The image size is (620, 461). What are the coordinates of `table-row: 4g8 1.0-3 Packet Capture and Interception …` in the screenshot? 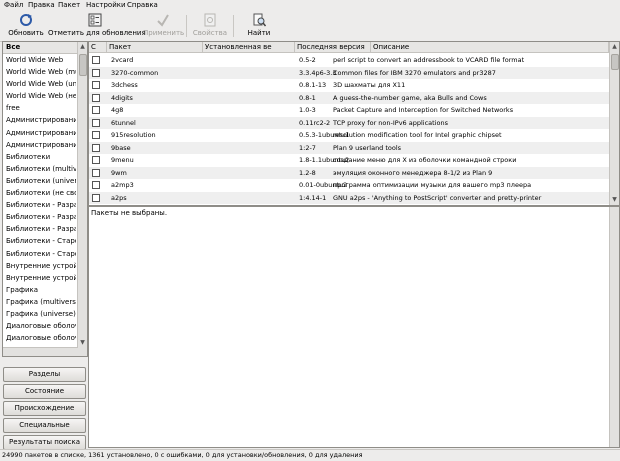 It's located at (349, 110).